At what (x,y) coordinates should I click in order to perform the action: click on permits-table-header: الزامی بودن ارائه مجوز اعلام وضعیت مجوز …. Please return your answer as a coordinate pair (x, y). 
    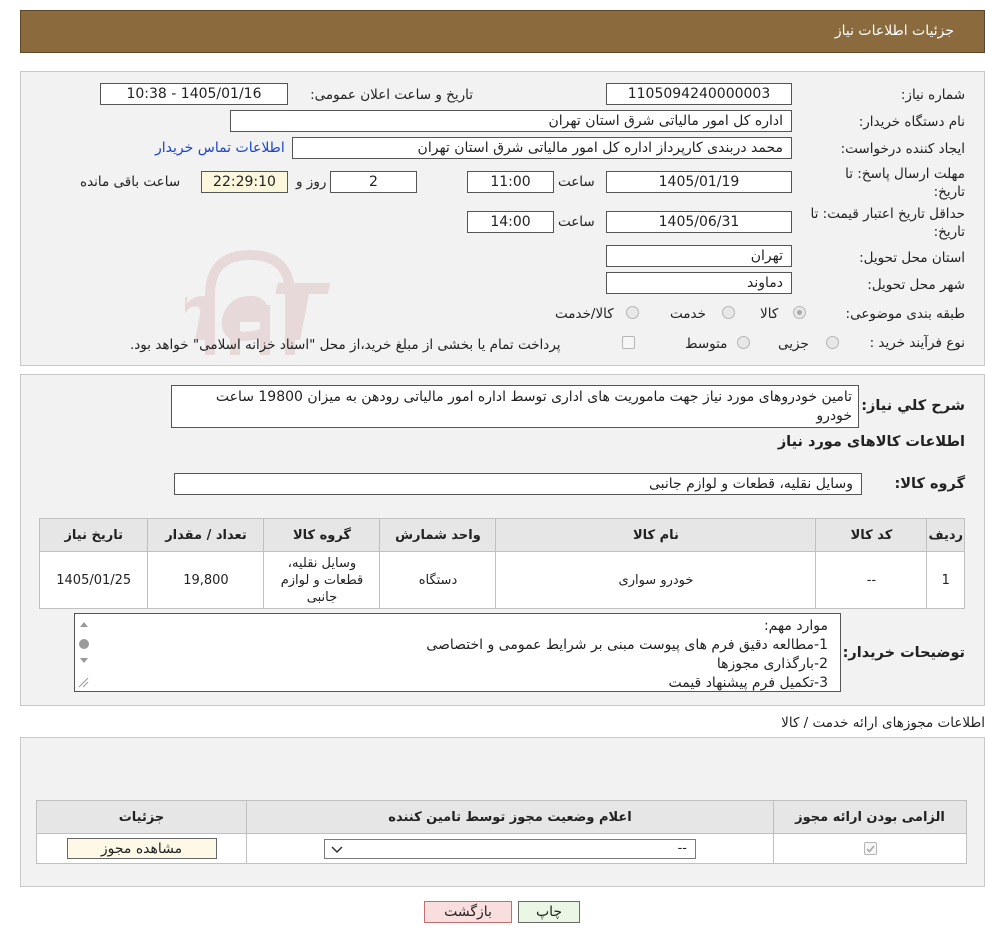
    Looking at the image, I should click on (501, 817).